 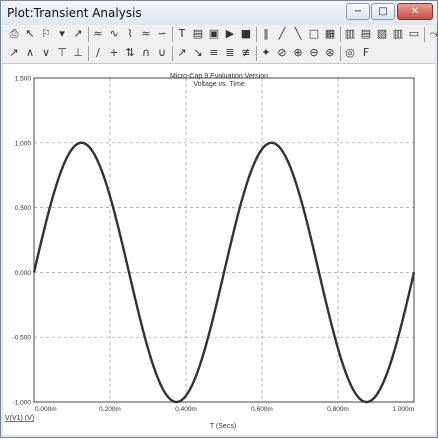 I want to click on line2-icon: ╲, so click(x=298, y=34).